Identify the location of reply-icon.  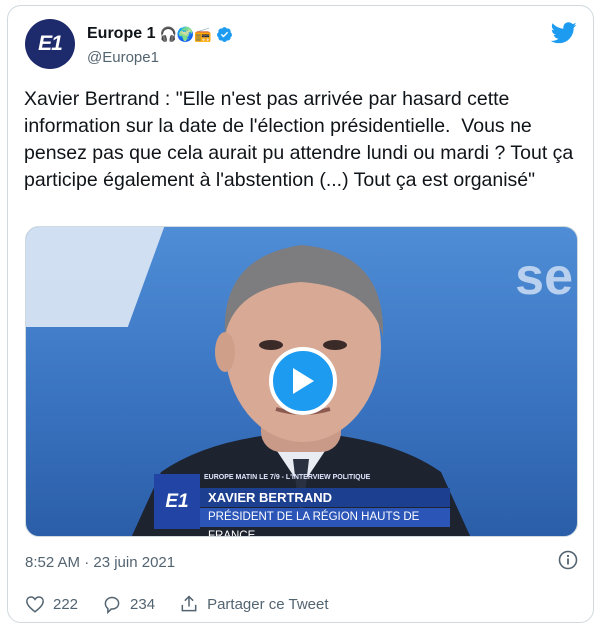
(112, 605).